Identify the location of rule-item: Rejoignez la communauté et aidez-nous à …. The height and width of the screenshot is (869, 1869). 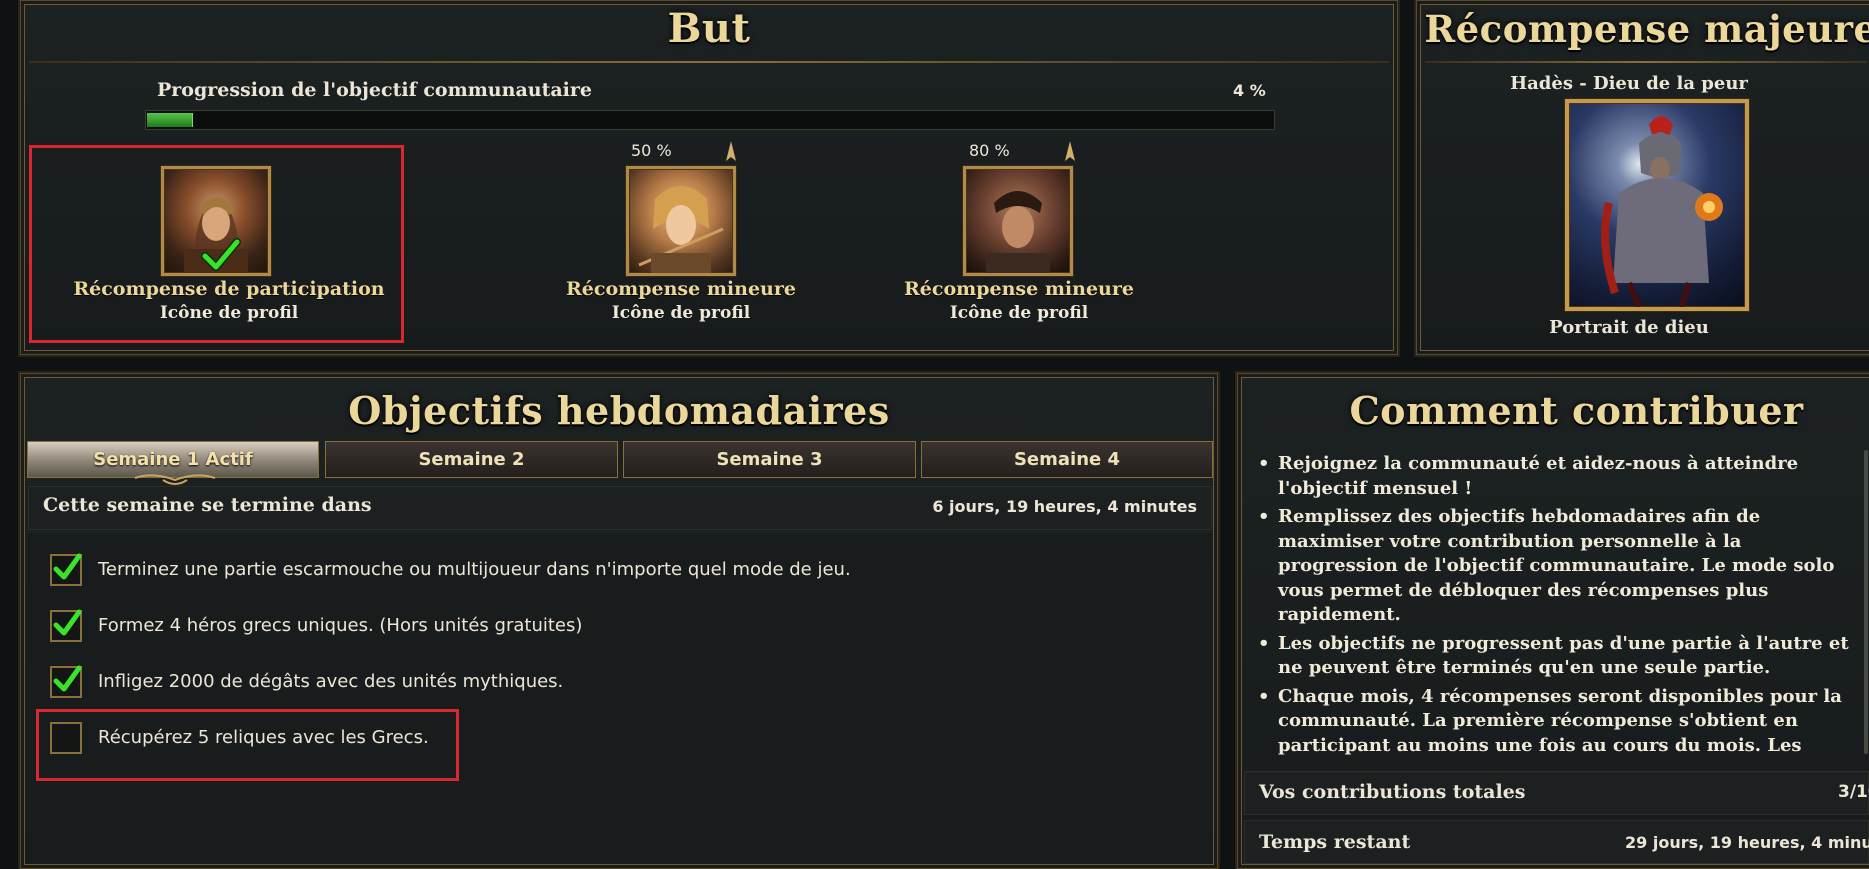
(1554, 476).